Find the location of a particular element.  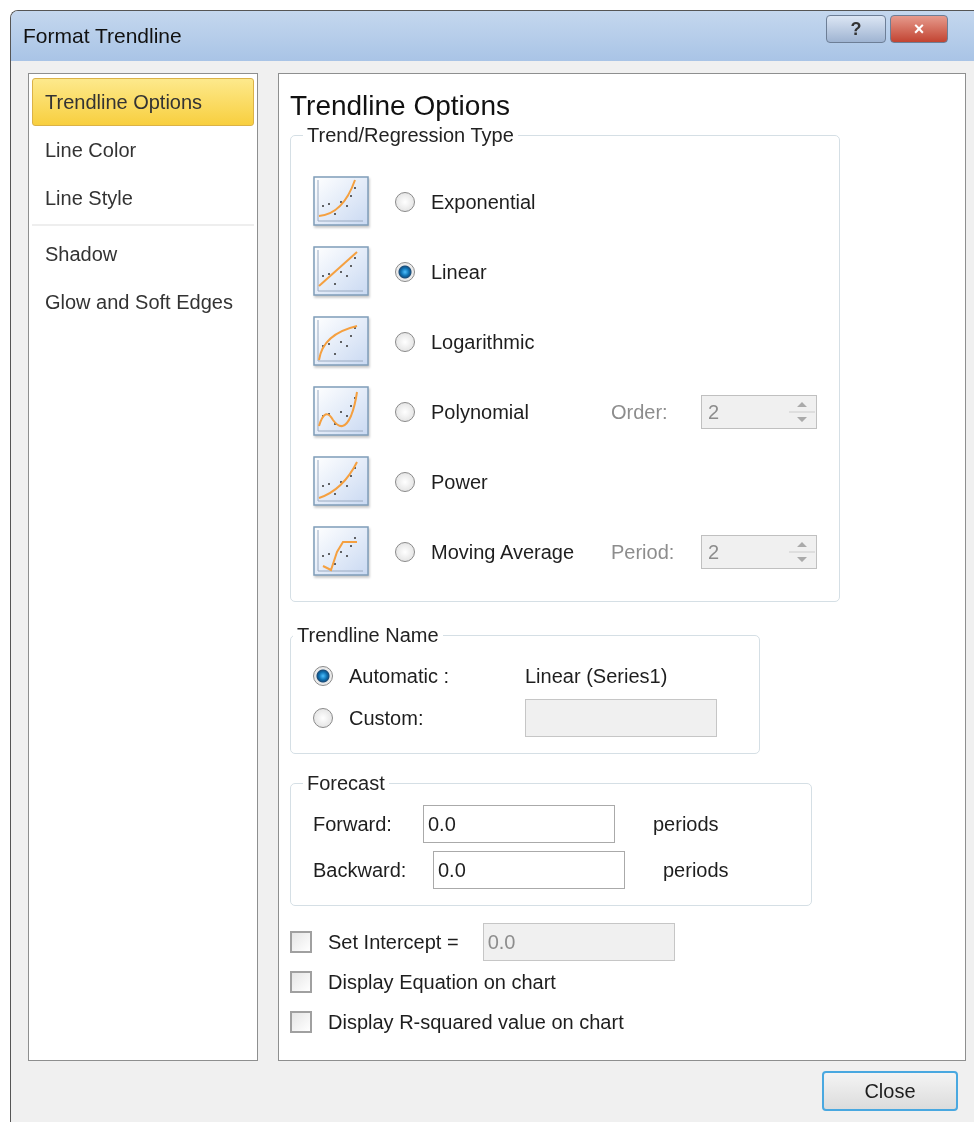

radio-label: Power is located at coordinates (521, 482).